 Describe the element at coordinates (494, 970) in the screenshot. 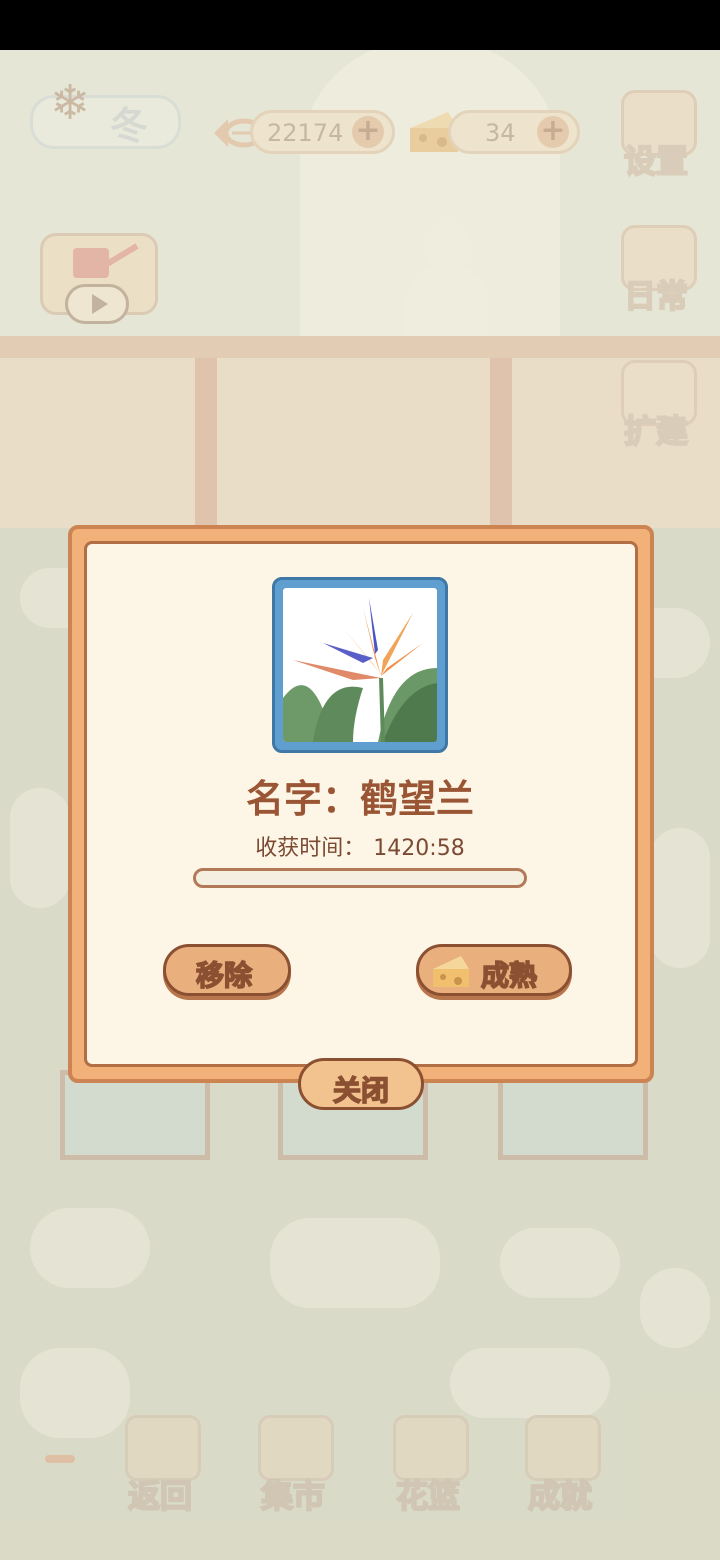

I see `ripen-button: 成熟` at that location.